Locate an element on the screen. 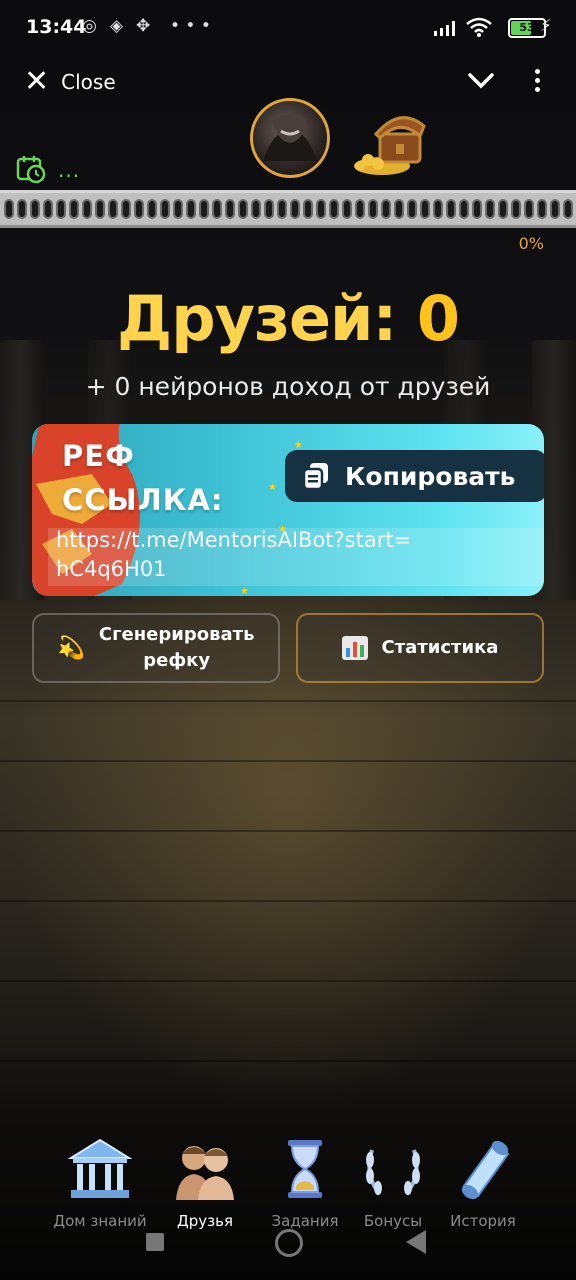  friends-title-label: Друзей: is located at coordinates (256, 318).